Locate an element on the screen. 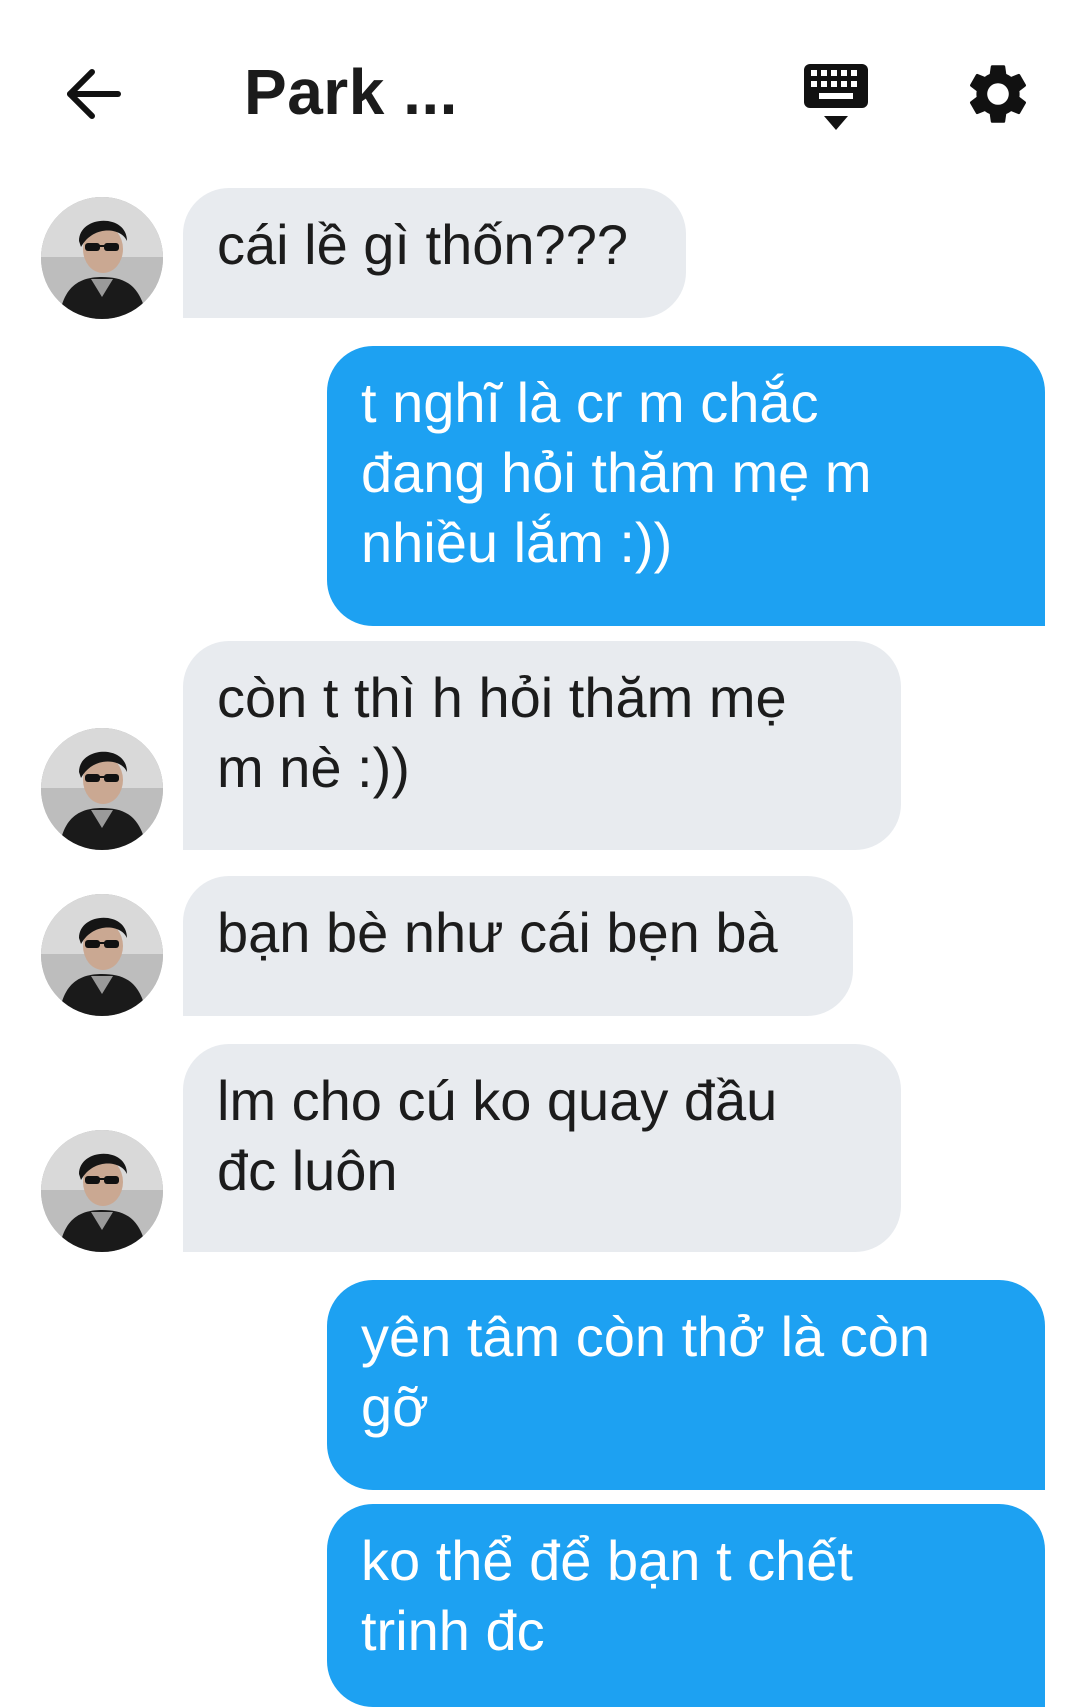 Image resolution: width=1080 pixels, height=1707 pixels. back-button is located at coordinates (92, 94).